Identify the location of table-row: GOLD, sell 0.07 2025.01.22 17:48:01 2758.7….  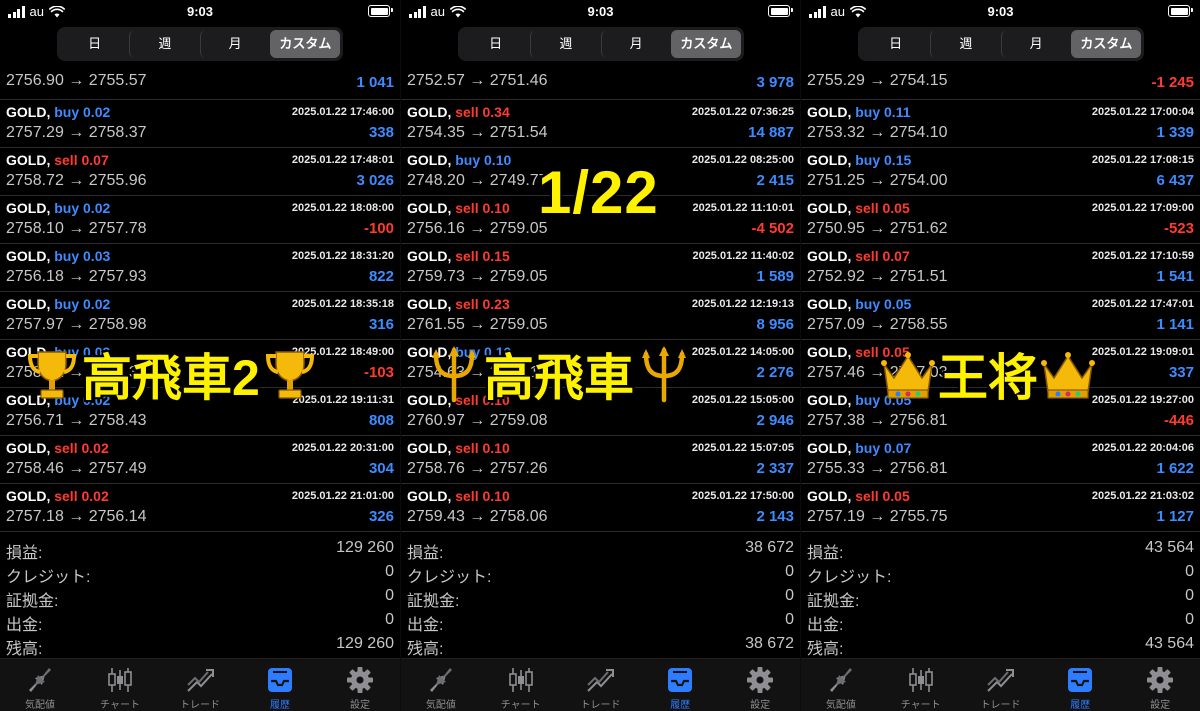
(200, 172).